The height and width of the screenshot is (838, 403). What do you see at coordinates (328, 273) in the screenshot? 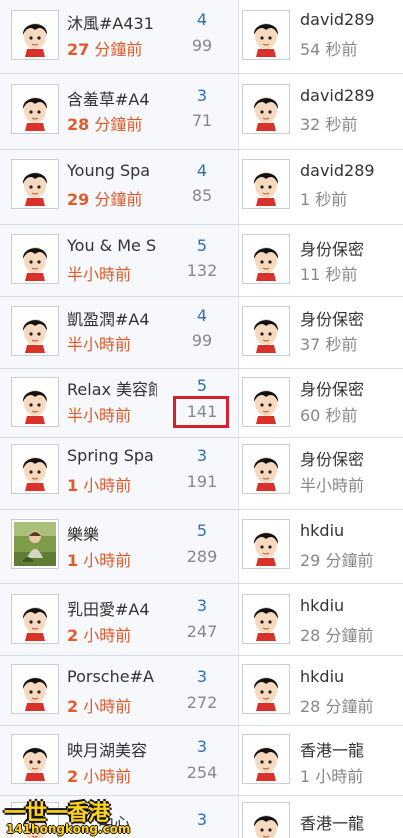
I see `last-post-time: 11 秒前` at bounding box center [328, 273].